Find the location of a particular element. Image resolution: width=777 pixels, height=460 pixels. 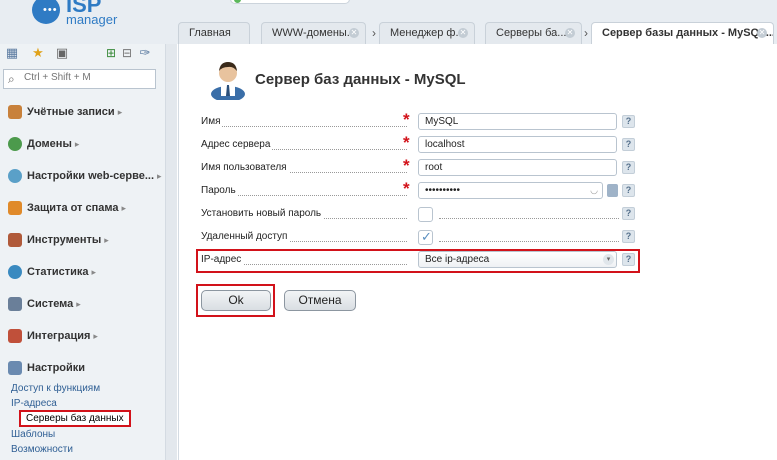

sidebar-item-statistics: Статистика ▸ is located at coordinates (52, 273).